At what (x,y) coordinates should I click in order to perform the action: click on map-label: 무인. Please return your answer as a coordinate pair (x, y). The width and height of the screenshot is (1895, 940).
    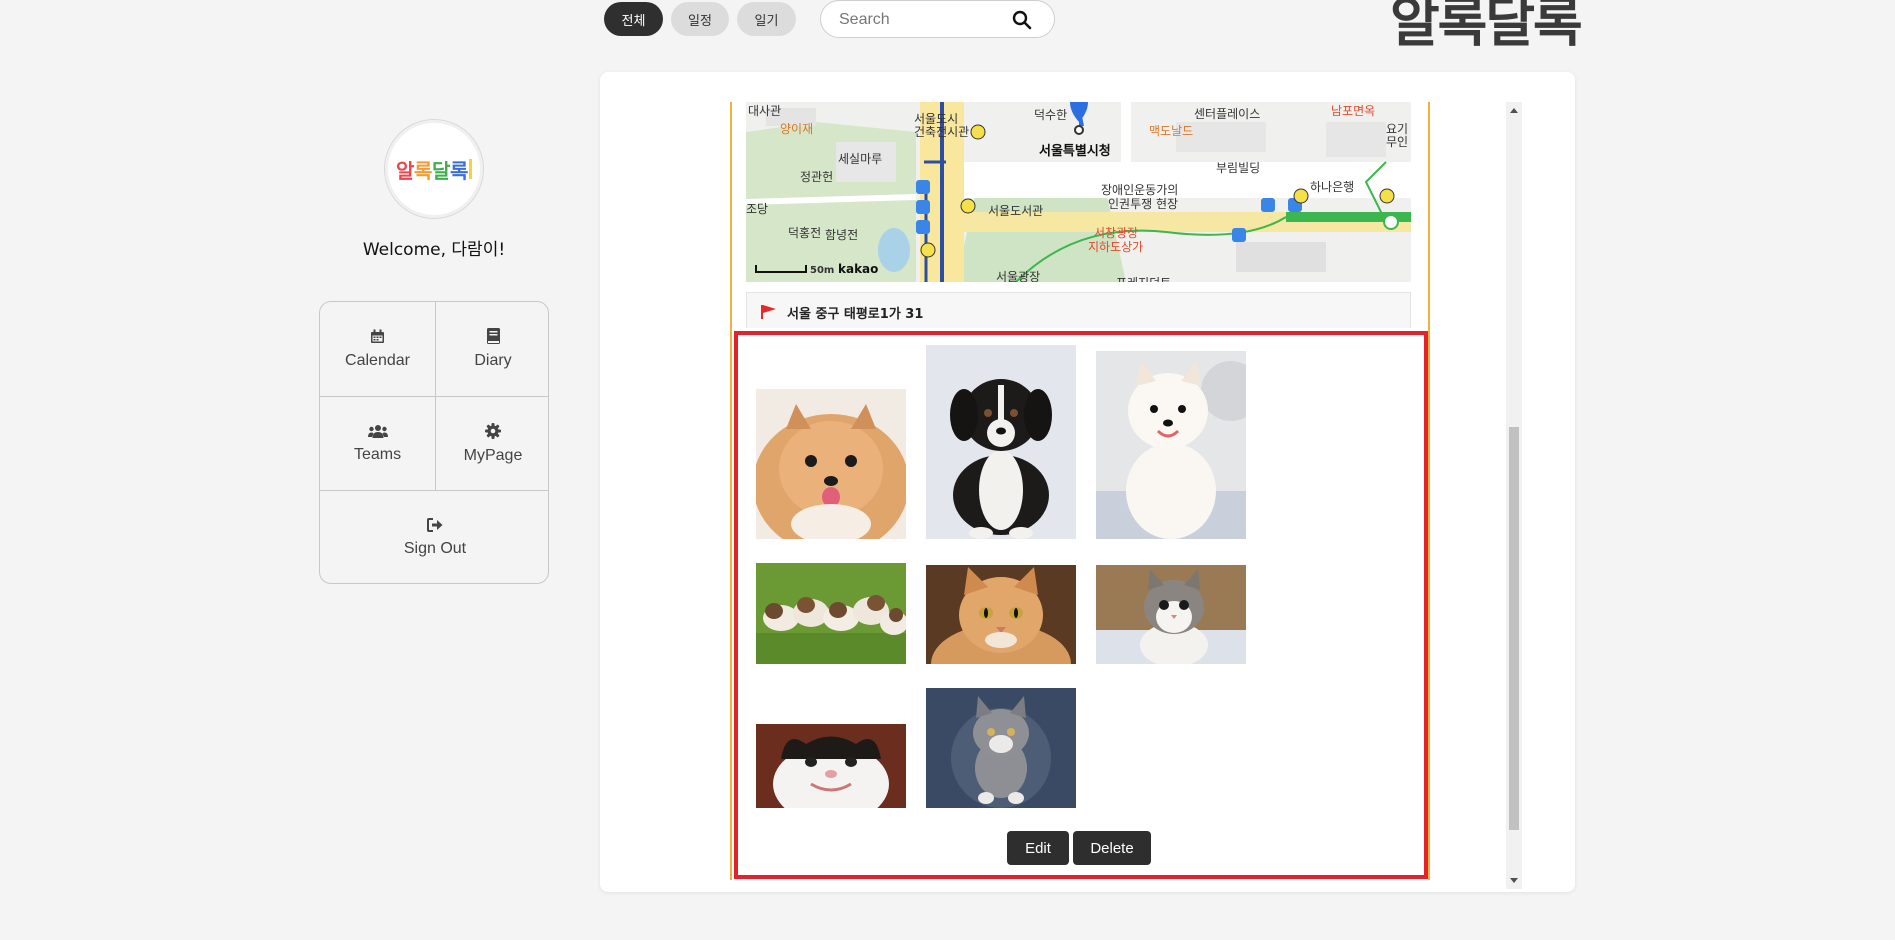
    Looking at the image, I should click on (1397, 142).